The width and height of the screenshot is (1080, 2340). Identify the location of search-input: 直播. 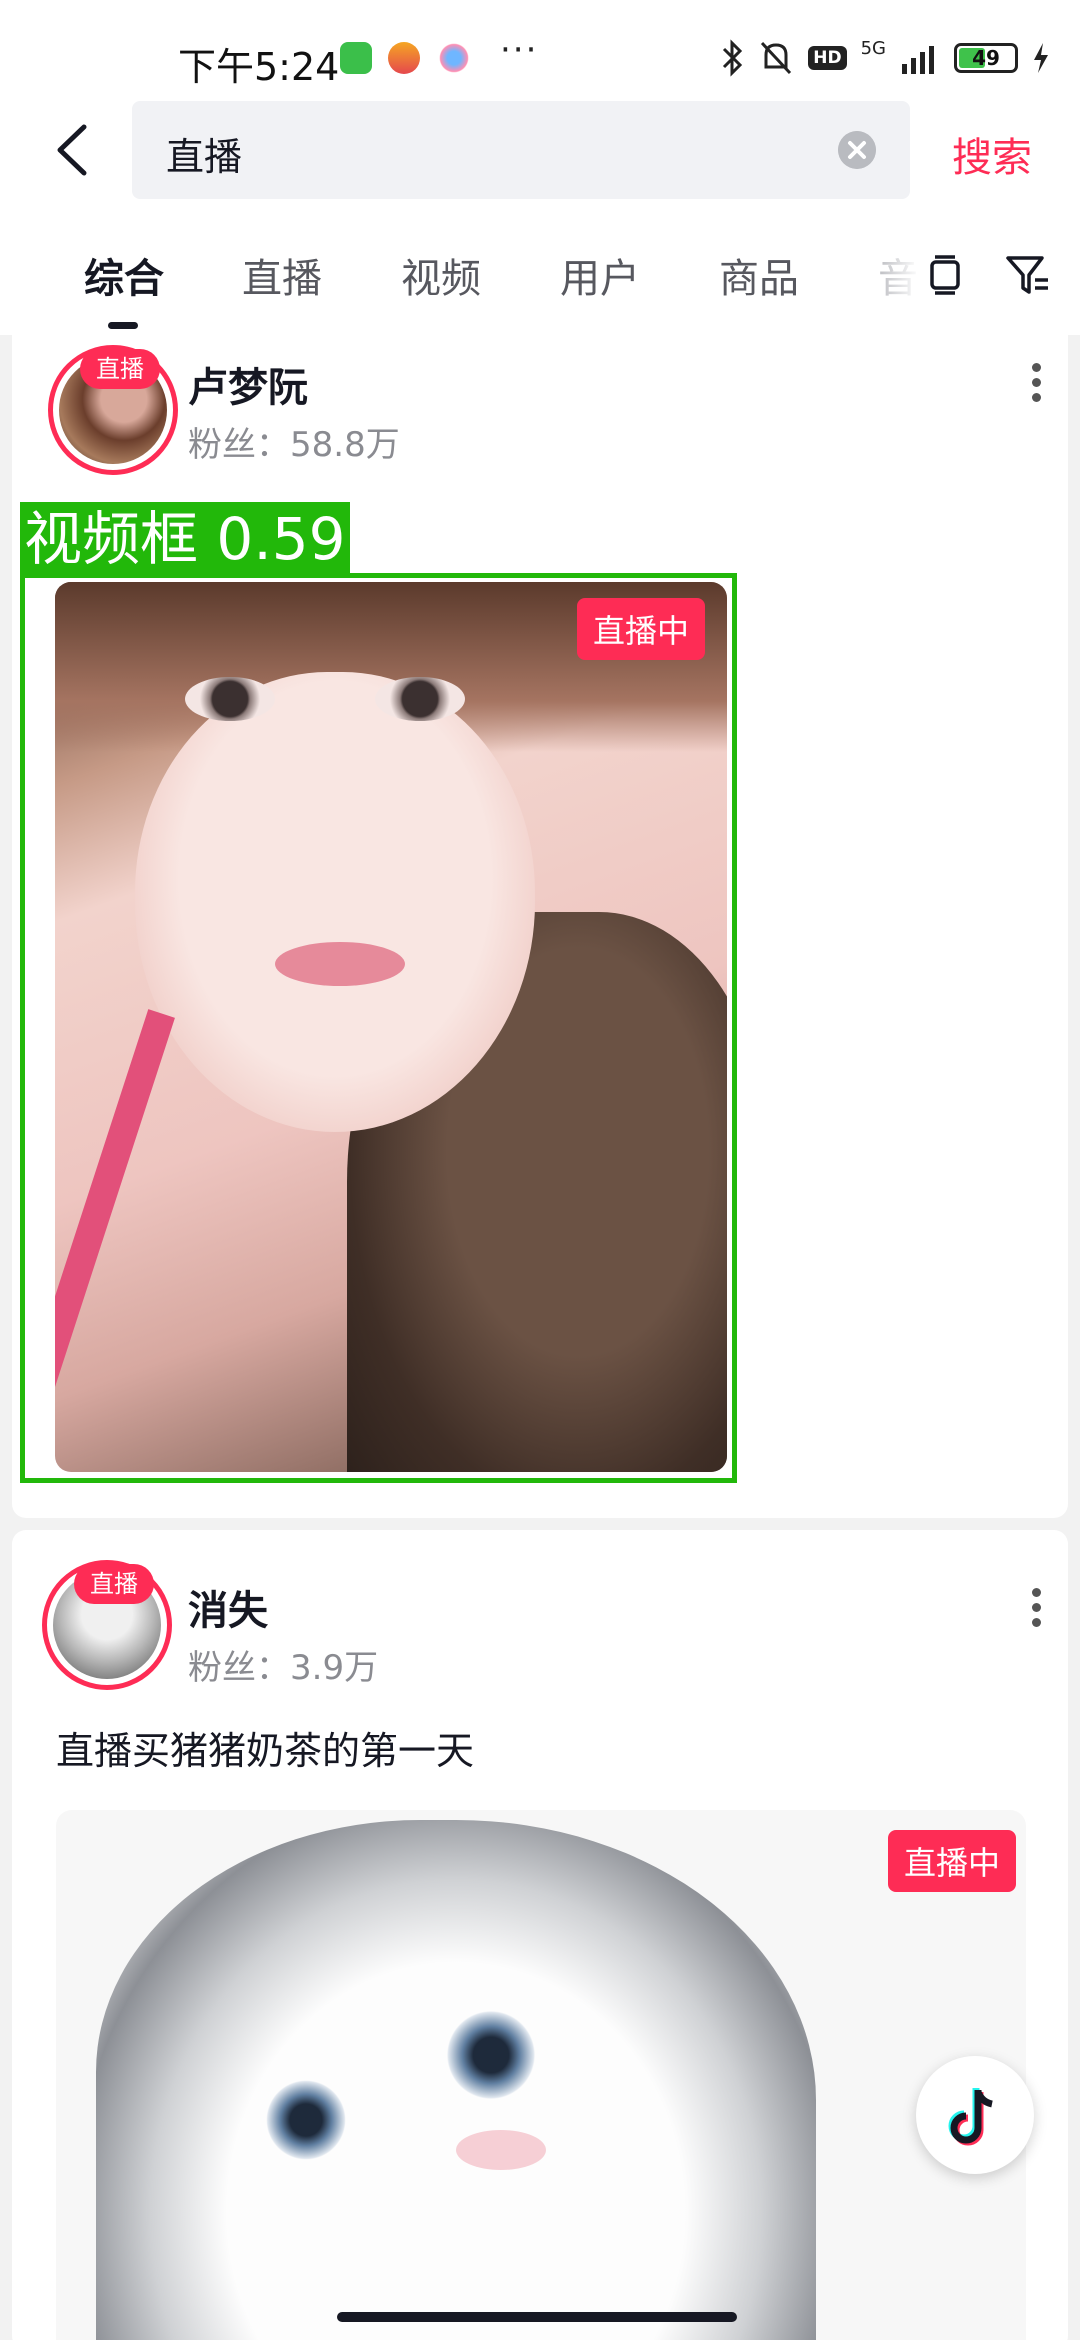
(521, 150).